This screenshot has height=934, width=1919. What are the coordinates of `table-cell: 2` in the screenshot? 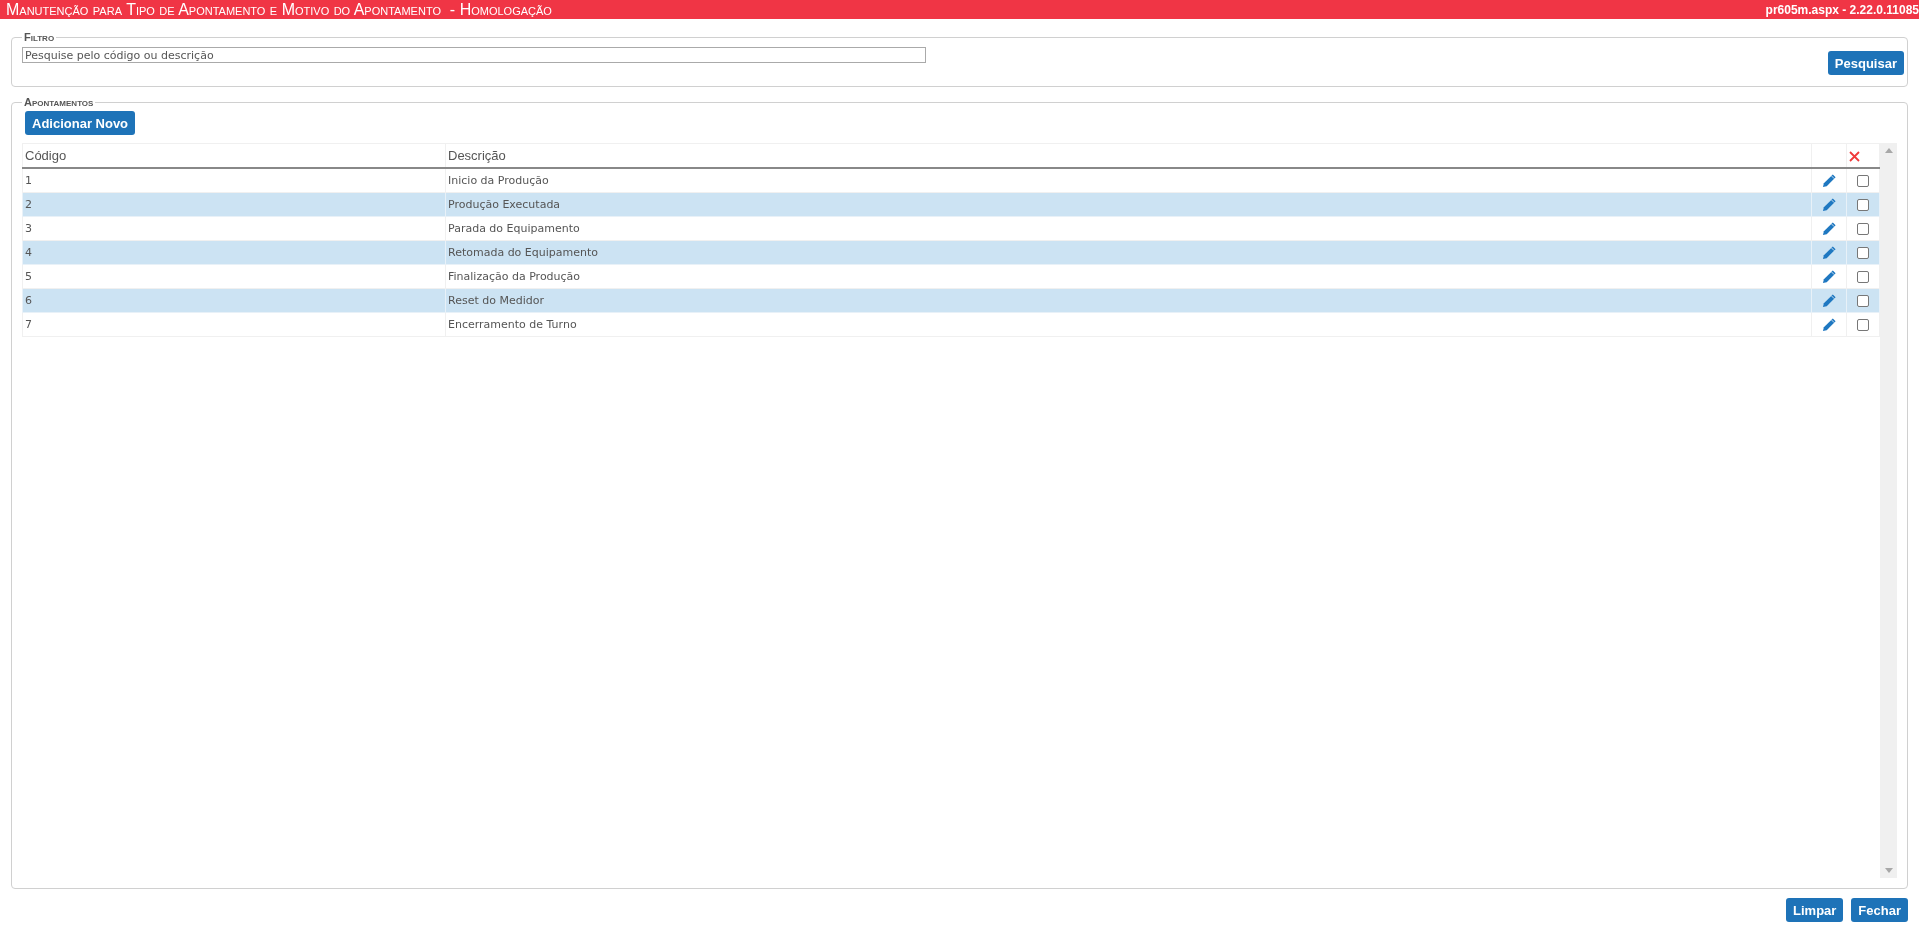 It's located at (234, 204).